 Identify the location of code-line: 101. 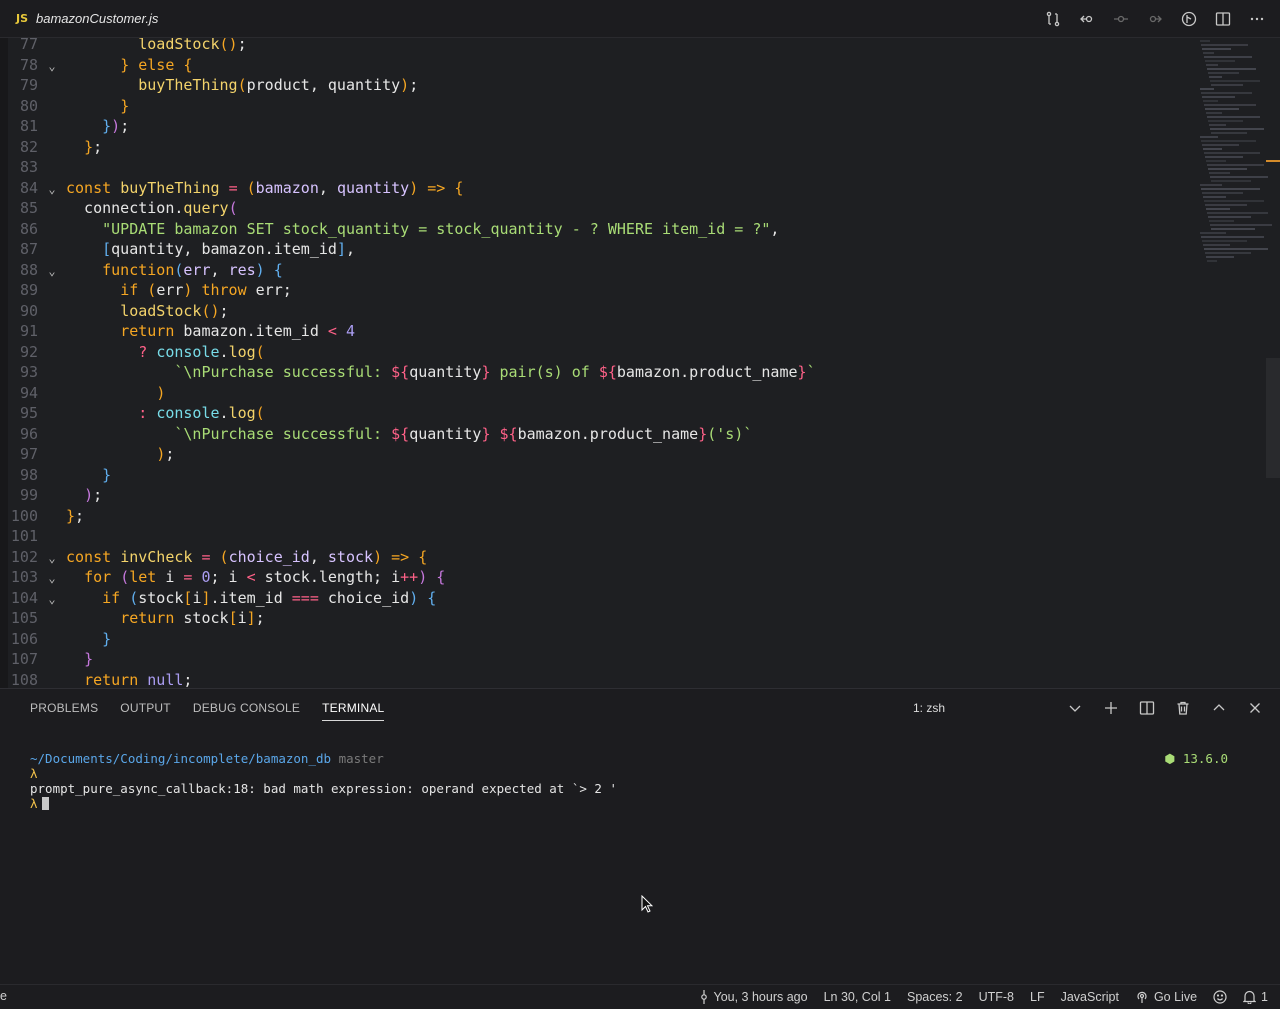
(603, 536).